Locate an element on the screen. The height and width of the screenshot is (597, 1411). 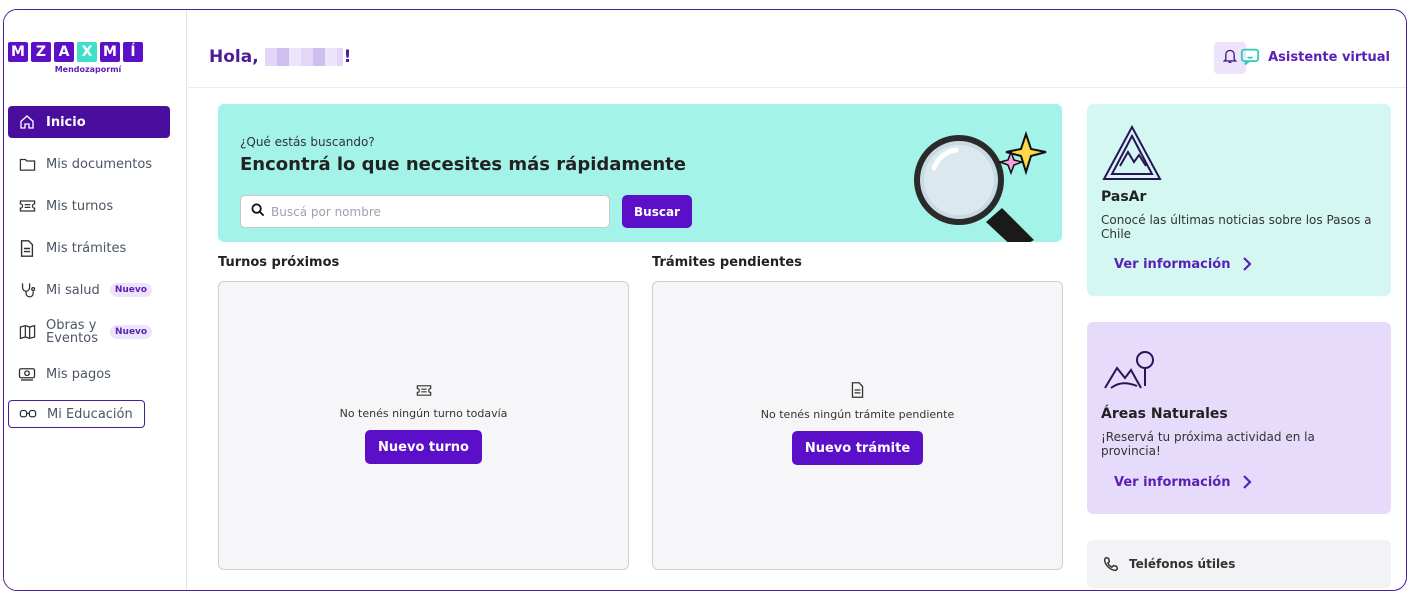
mountain-triangle-icon is located at coordinates (1132, 155).